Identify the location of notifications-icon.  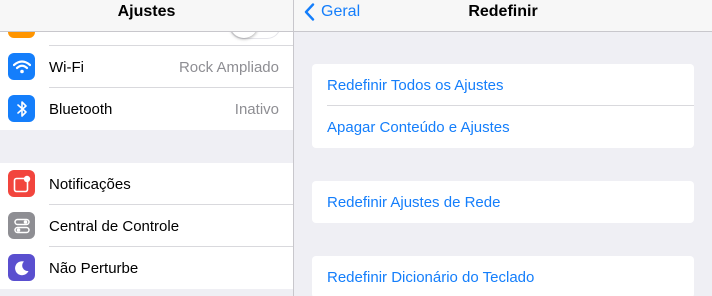
(21, 183).